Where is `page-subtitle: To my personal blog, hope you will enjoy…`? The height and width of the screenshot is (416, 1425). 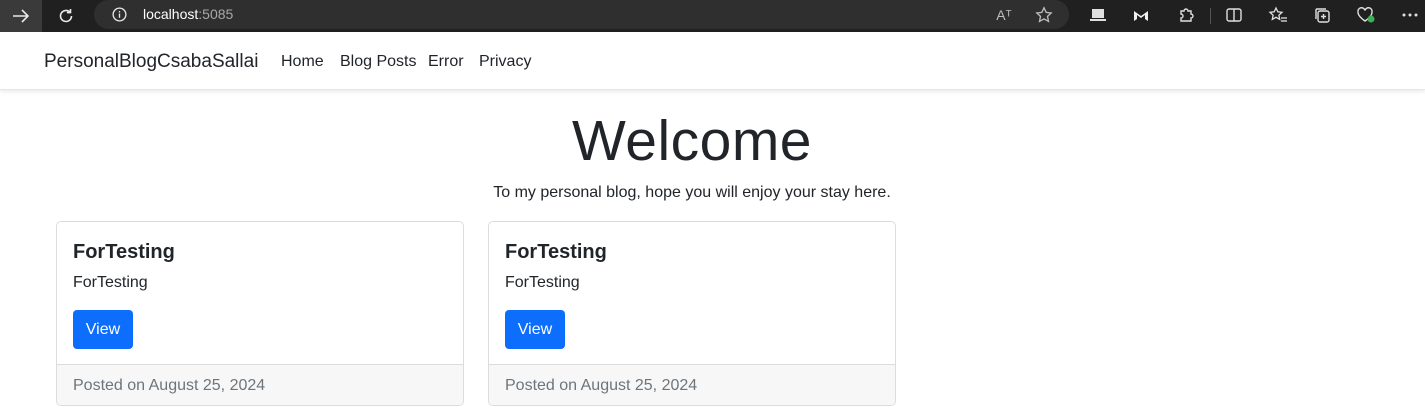
page-subtitle: To my personal blog, hope you will enjoy… is located at coordinates (692, 192).